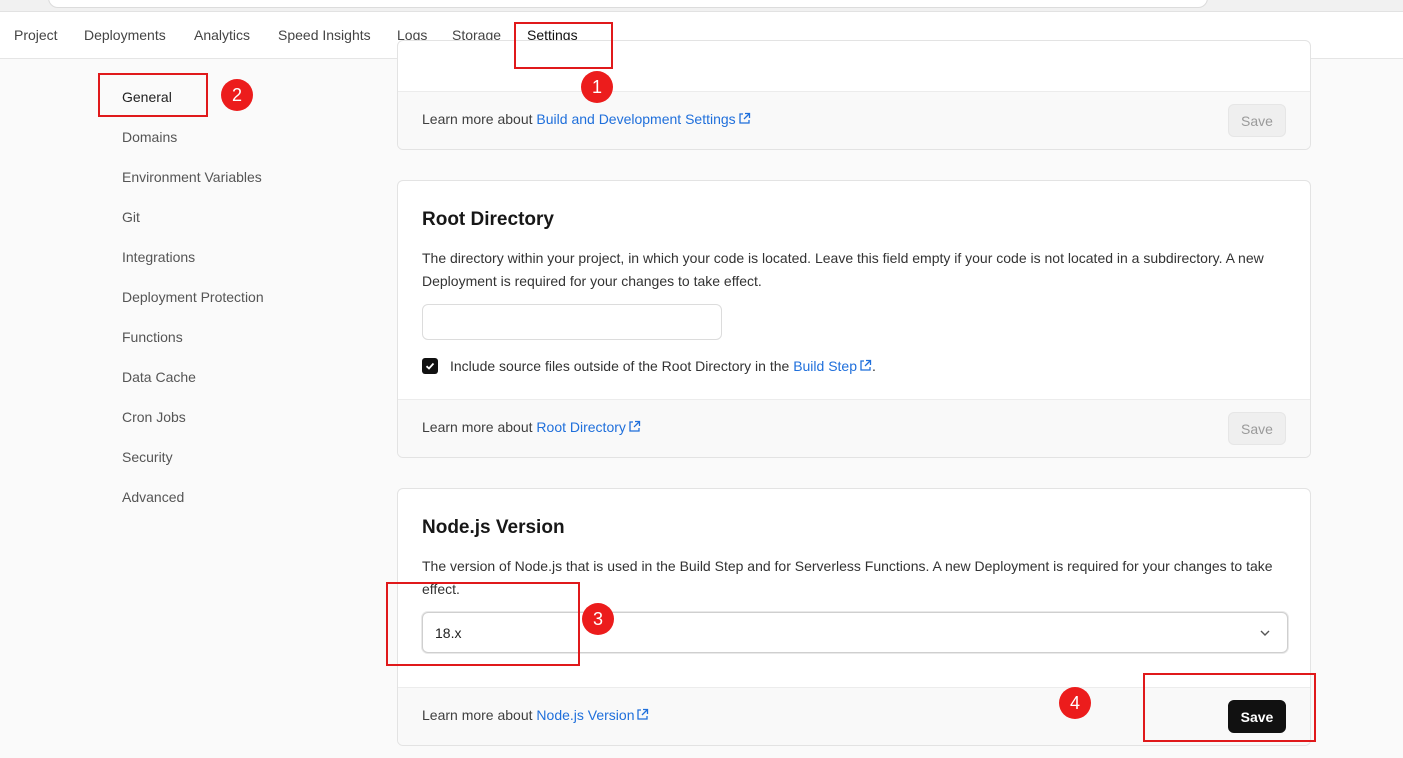 The height and width of the screenshot is (758, 1403). What do you see at coordinates (154, 417) in the screenshot?
I see `sidebar-item-cron-jobs: Cron Jobs` at bounding box center [154, 417].